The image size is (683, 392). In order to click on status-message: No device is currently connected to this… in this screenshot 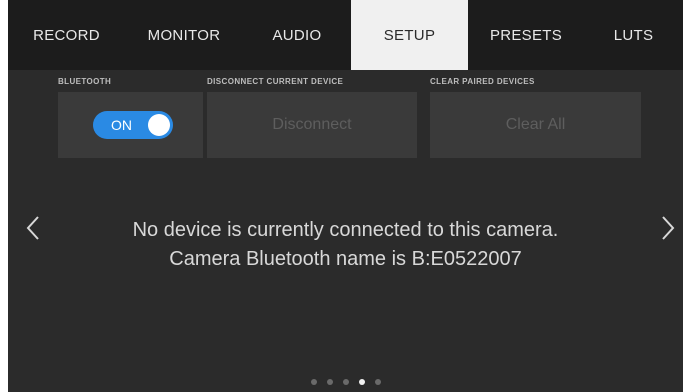, I will do `click(345, 245)`.